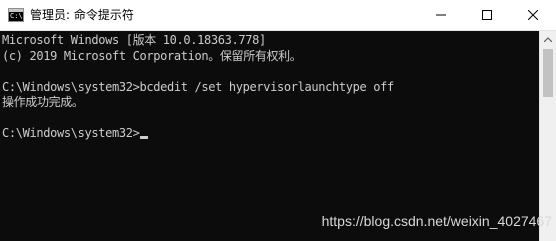 The width and height of the screenshot is (556, 241). I want to click on minimize-icon, so click(441, 15).